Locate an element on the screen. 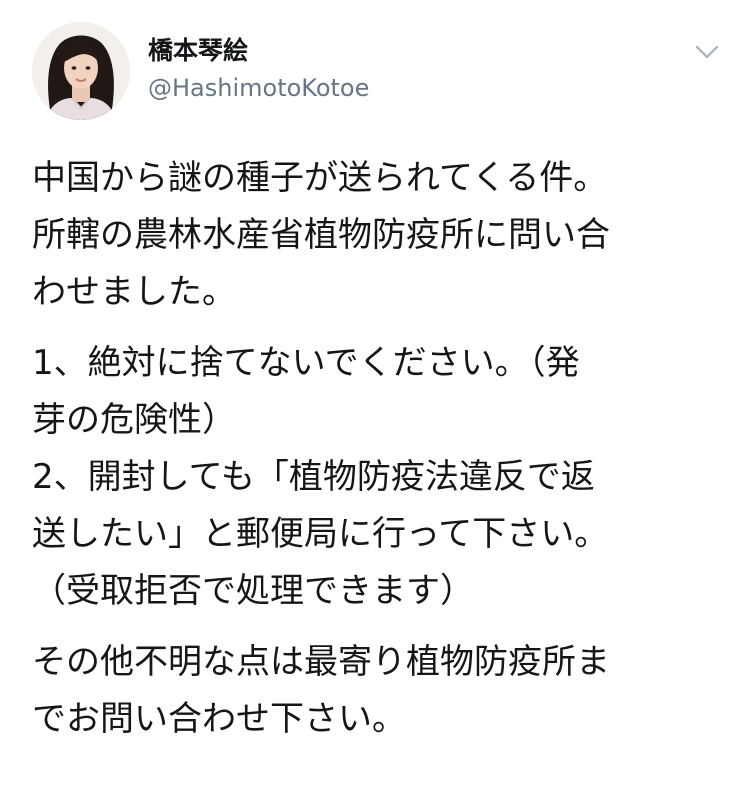 Image resolution: width=750 pixels, height=792 pixels. text-line: 1、絶対に捨てないでください。（発 is located at coordinates (306, 363).